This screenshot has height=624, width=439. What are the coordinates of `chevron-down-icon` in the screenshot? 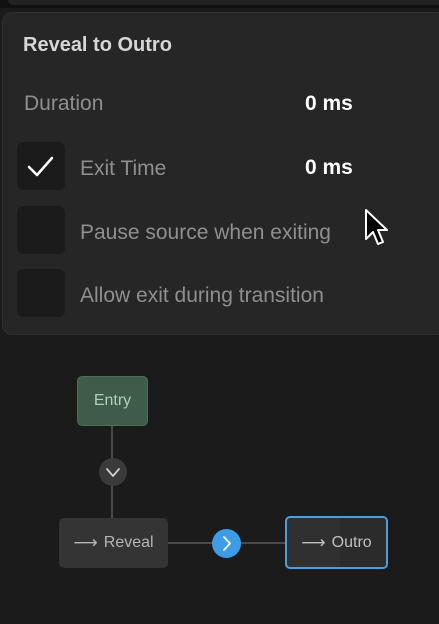 It's located at (113, 472).